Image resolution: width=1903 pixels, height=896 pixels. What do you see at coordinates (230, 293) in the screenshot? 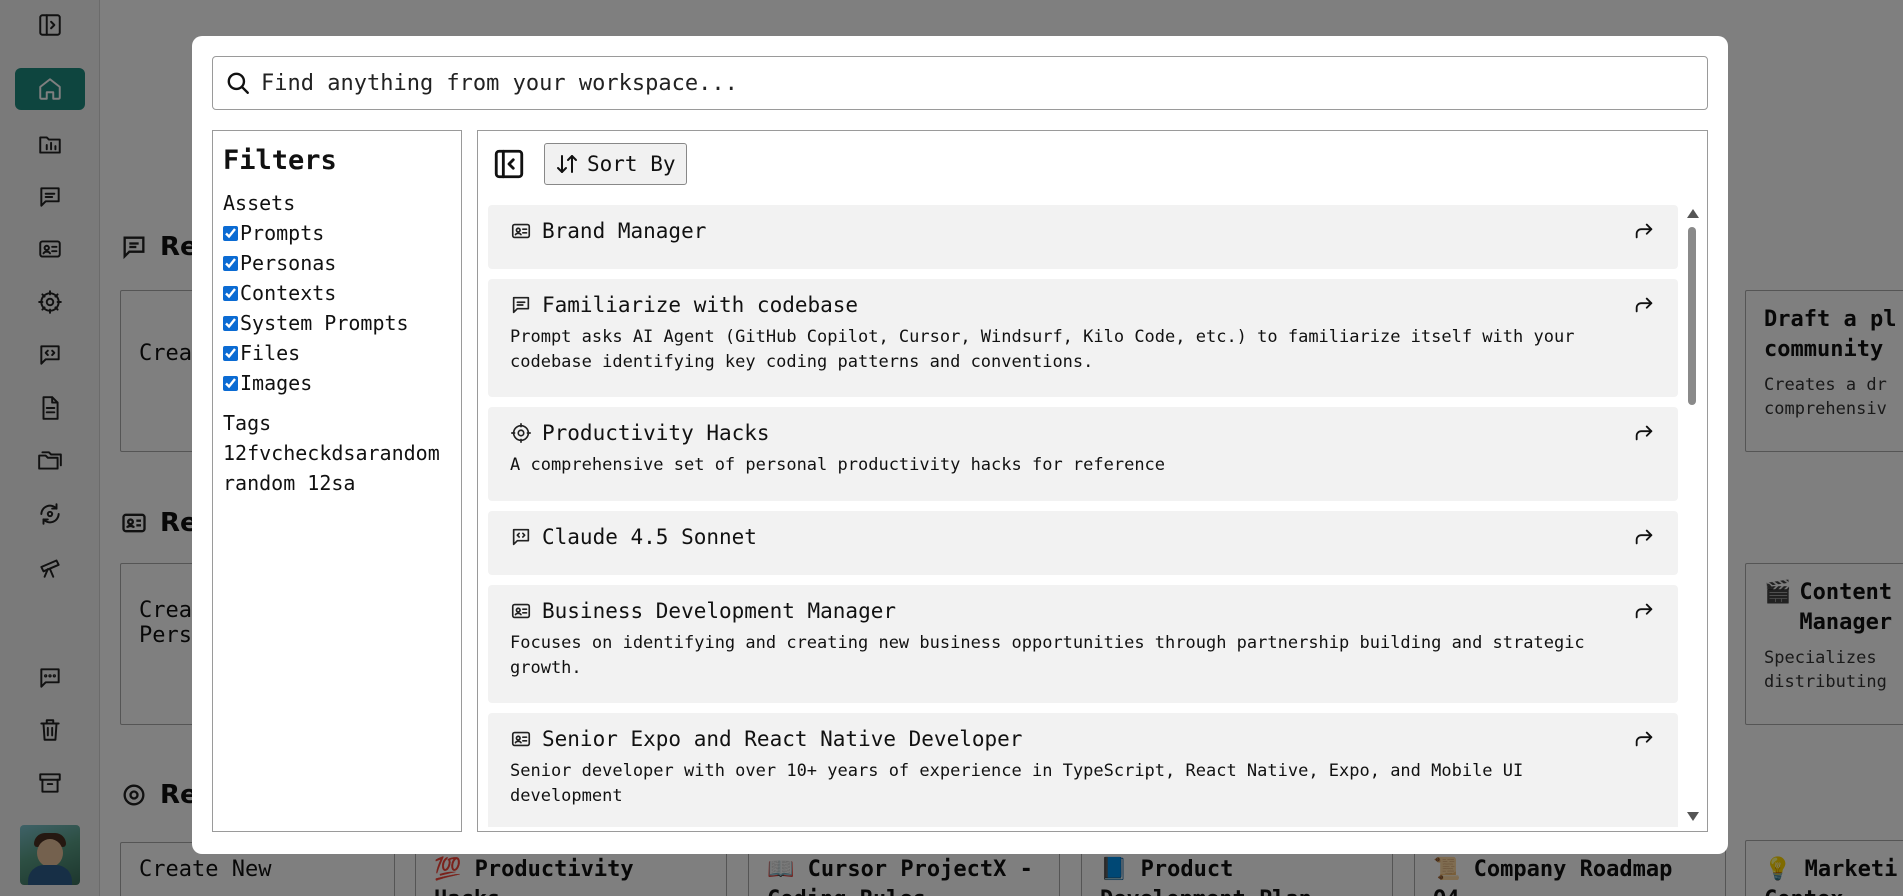
I see `filter-contexts-checkbox` at bounding box center [230, 293].